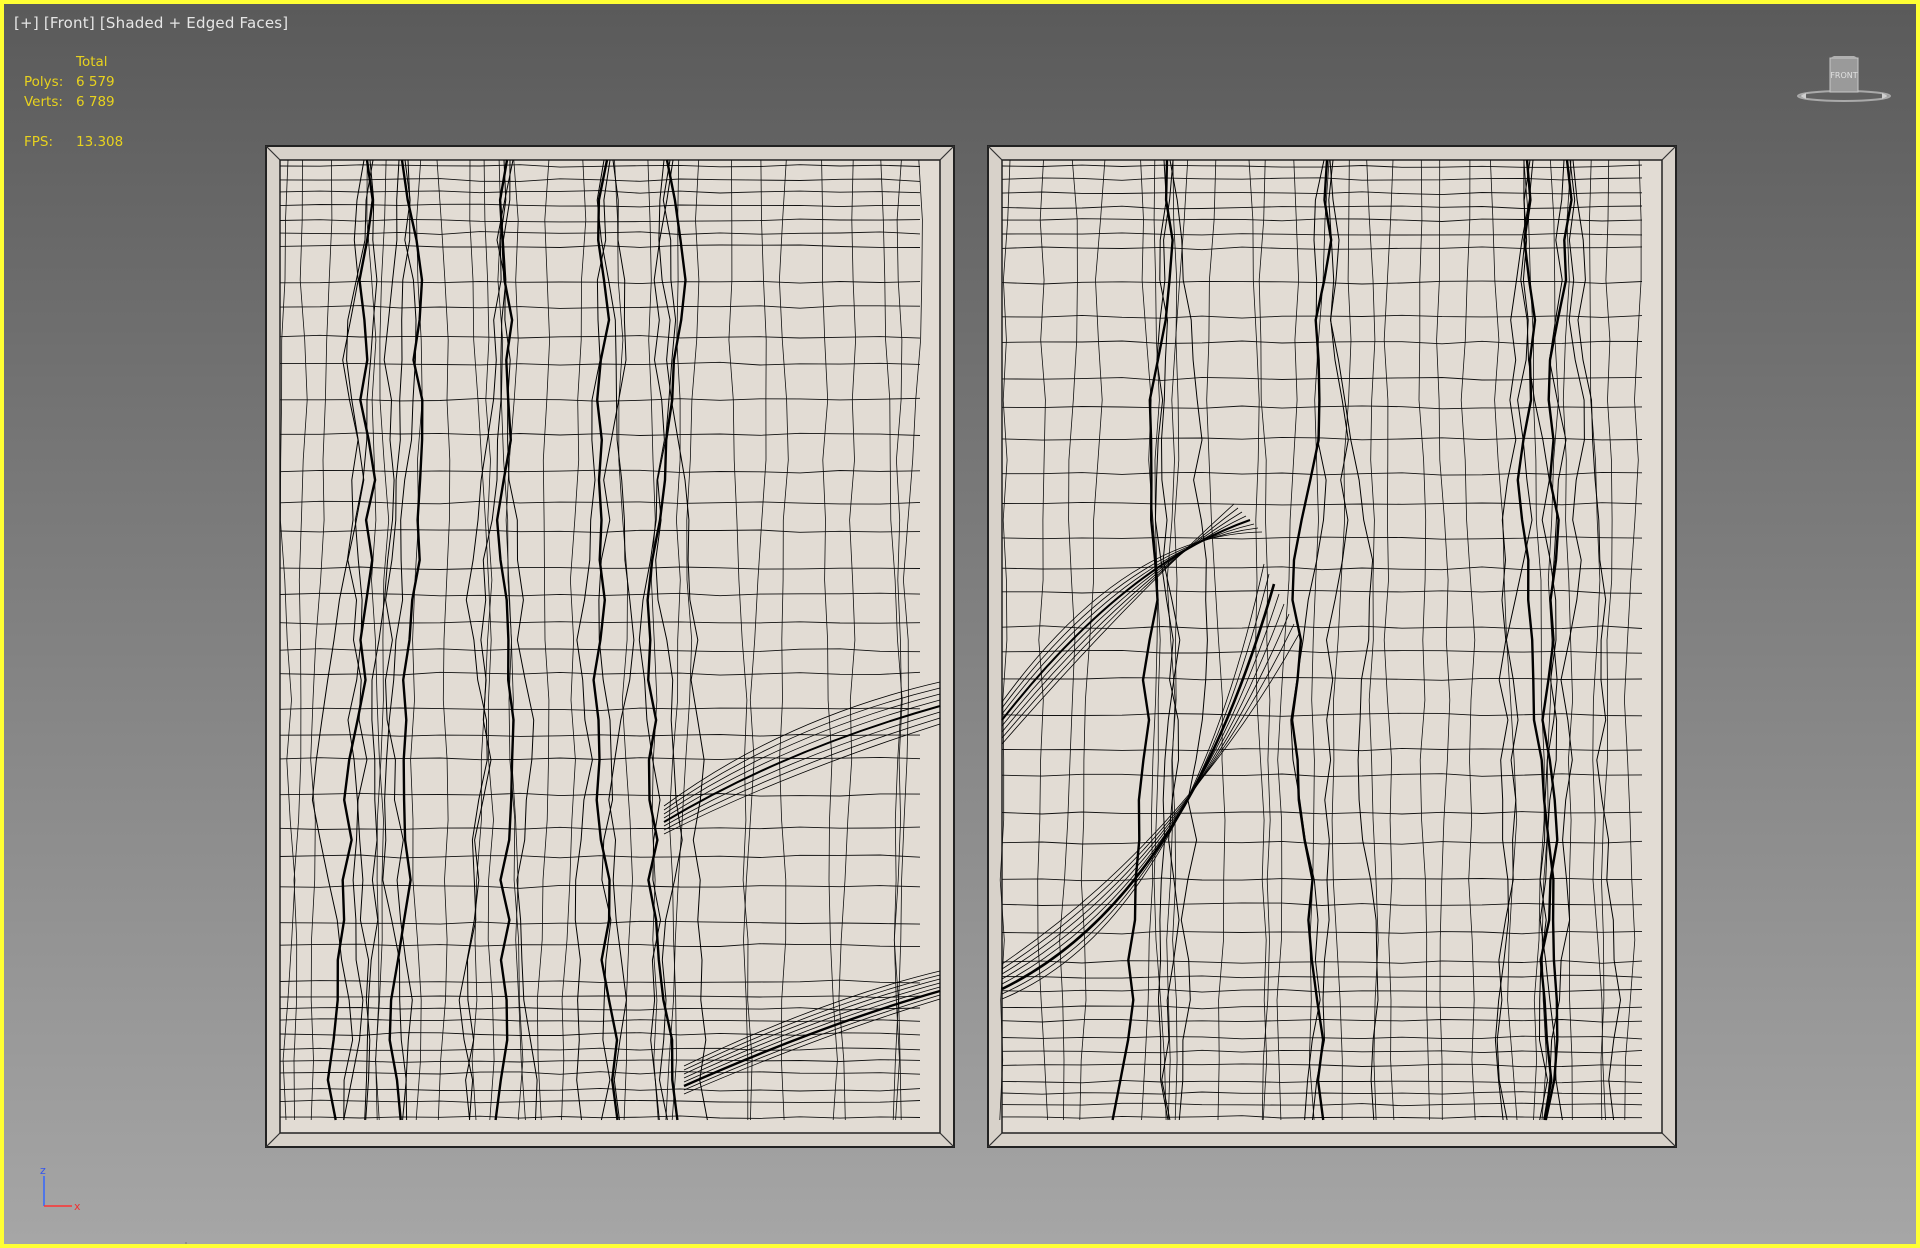 Image resolution: width=1920 pixels, height=1248 pixels. I want to click on axis-x-label: x, so click(77, 1206).